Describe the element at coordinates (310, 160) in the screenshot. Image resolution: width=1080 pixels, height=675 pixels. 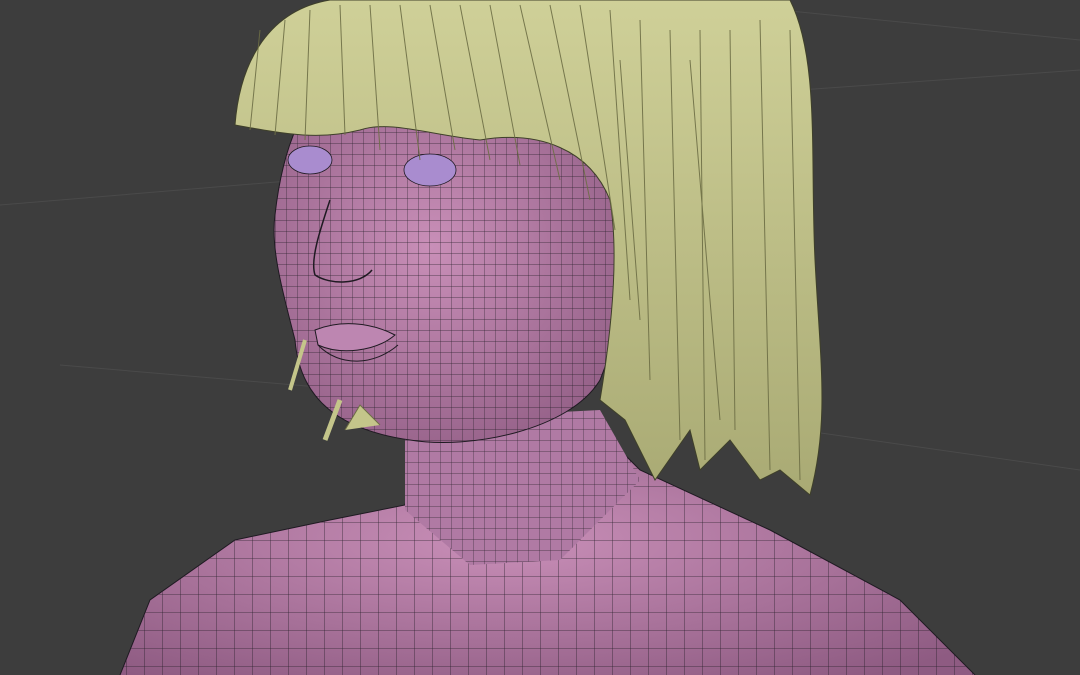
I see `left-eye` at that location.